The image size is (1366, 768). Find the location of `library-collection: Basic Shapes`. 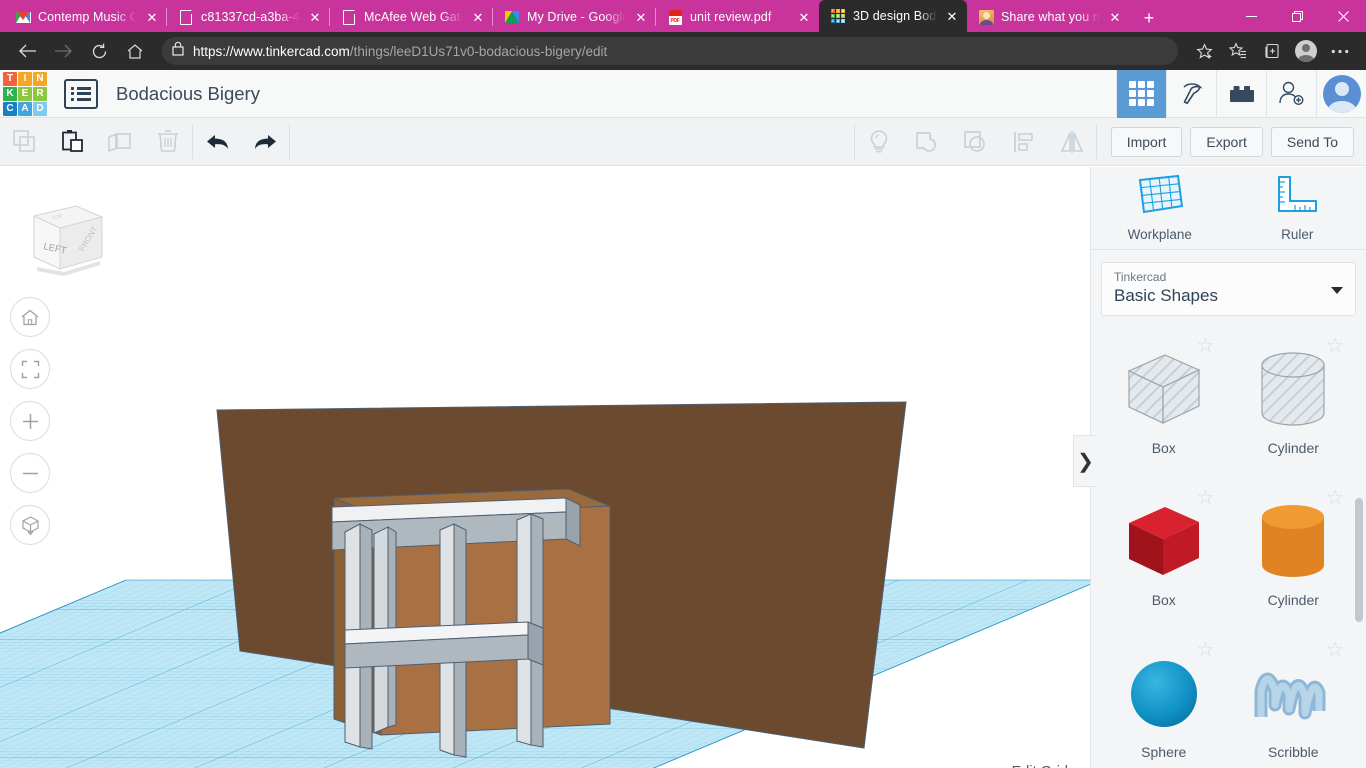

library-collection: Basic Shapes is located at coordinates (1166, 295).